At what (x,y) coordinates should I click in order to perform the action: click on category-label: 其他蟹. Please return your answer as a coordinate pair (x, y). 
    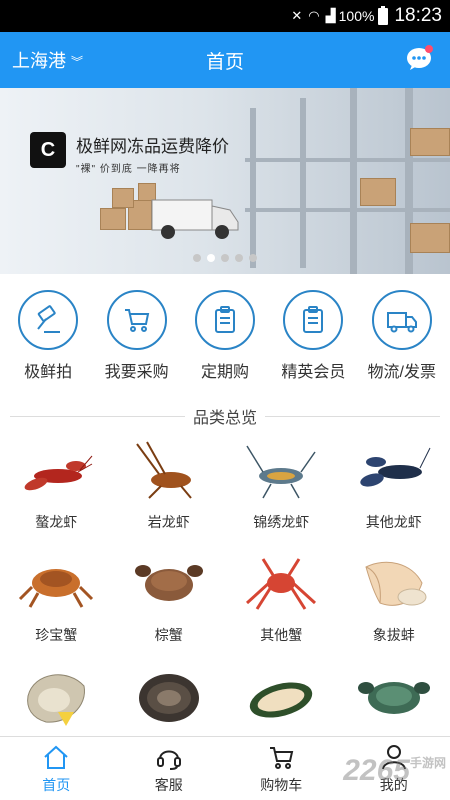
    Looking at the image, I should click on (281, 635).